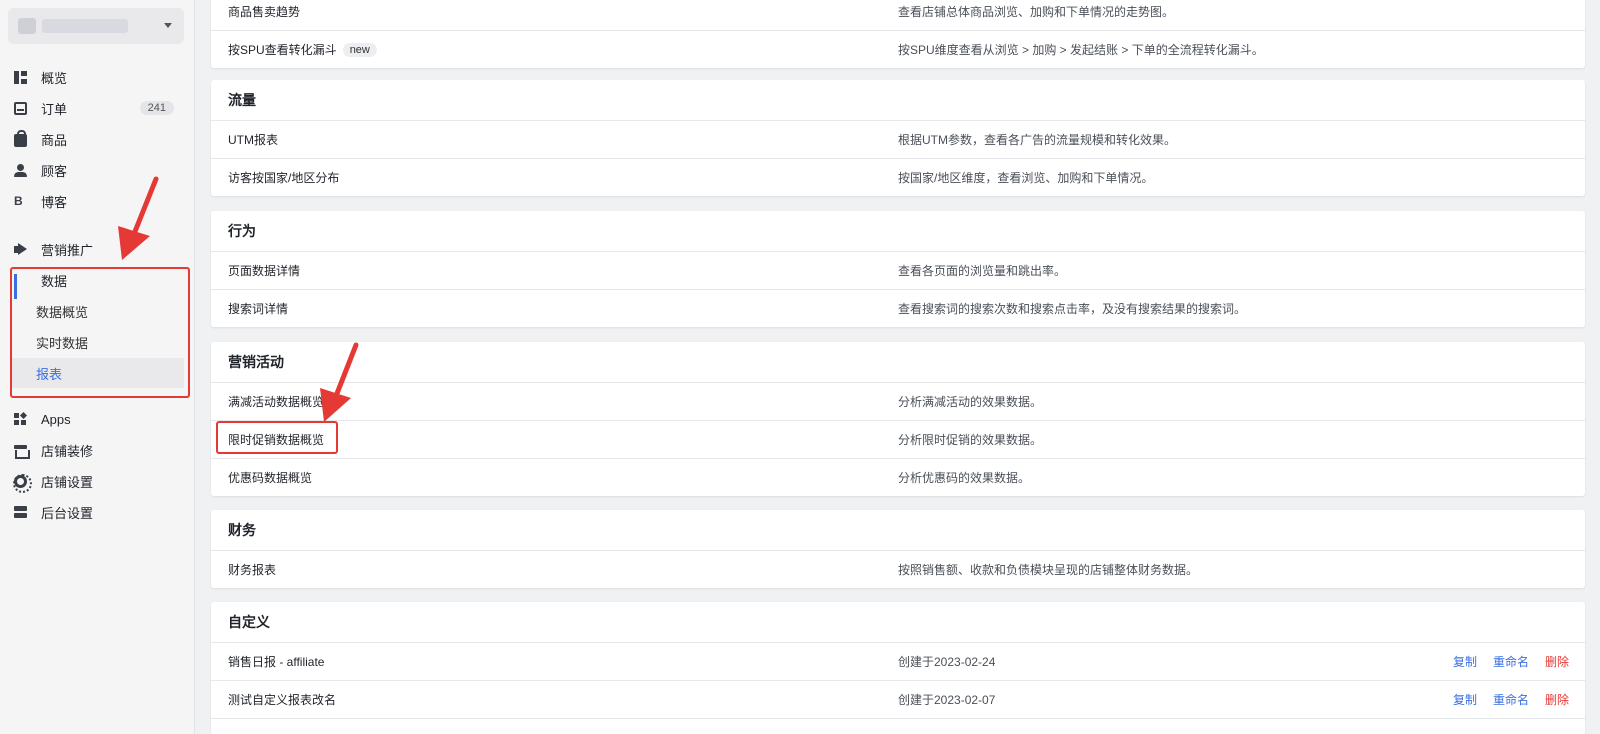 This screenshot has height=734, width=1600. Describe the element at coordinates (67, 482) in the screenshot. I see `sidebar-item-label: 店铺设置` at that location.